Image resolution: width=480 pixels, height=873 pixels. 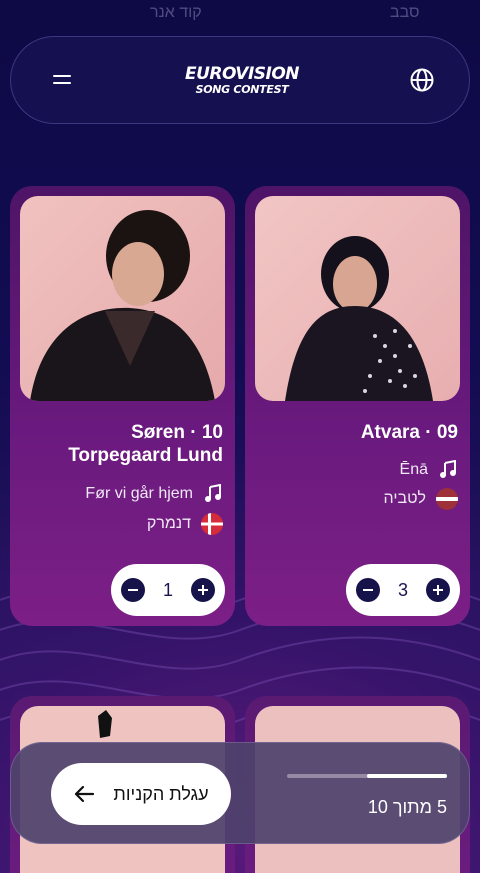 I want to click on eurovision-logo: EUROVISION SONG CONTEST, so click(x=242, y=79).